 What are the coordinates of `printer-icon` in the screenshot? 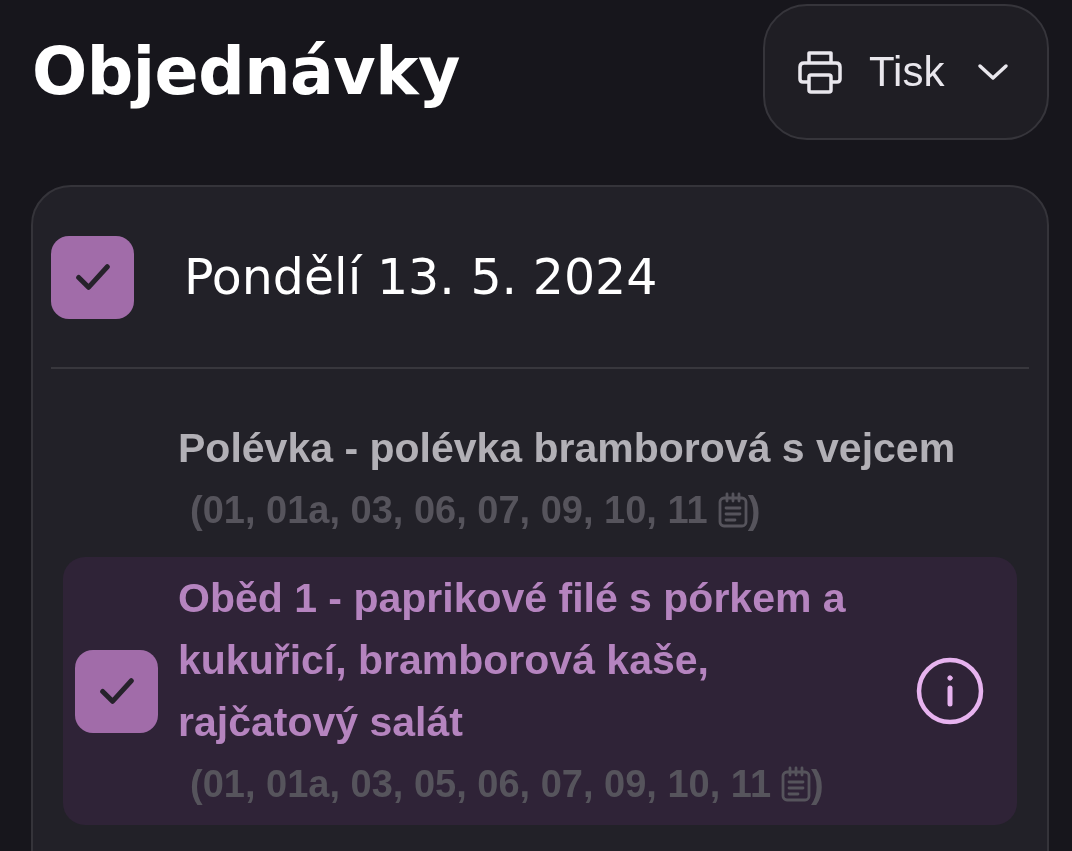 It's located at (820, 72).